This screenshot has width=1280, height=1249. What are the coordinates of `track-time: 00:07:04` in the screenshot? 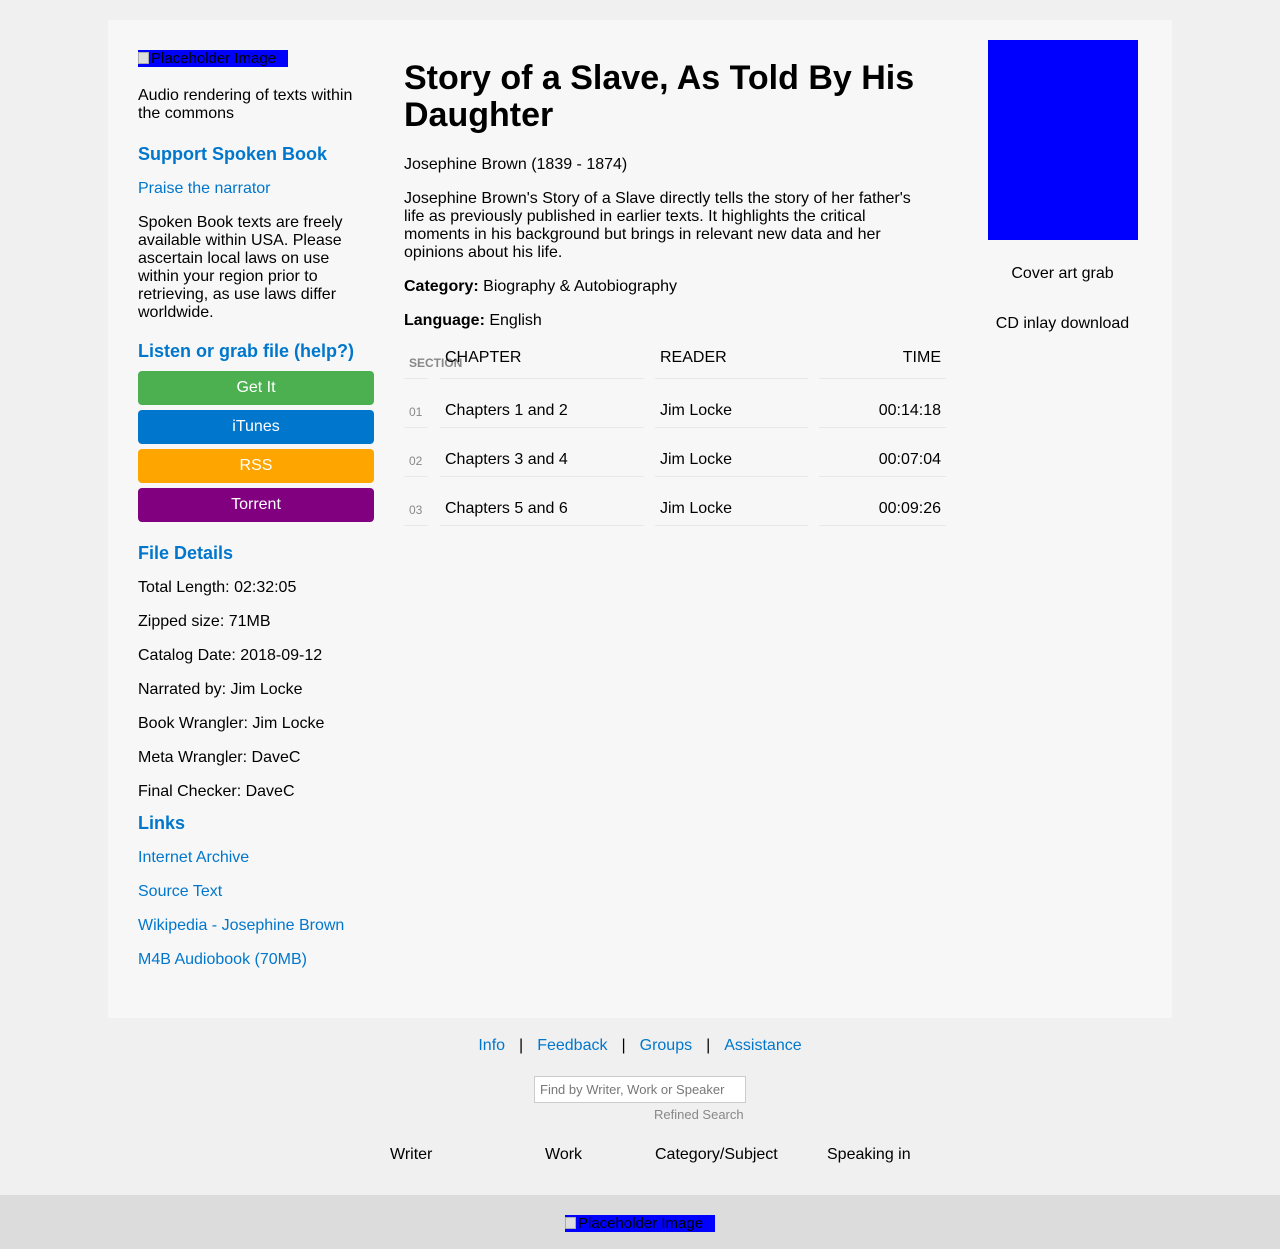 It's located at (882, 461).